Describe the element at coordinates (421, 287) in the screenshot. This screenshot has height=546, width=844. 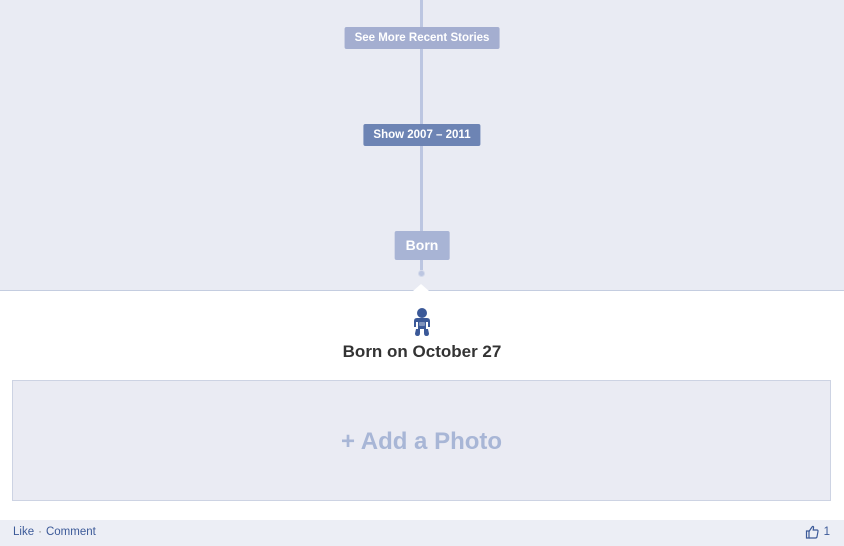
I see `caret-pointer` at that location.